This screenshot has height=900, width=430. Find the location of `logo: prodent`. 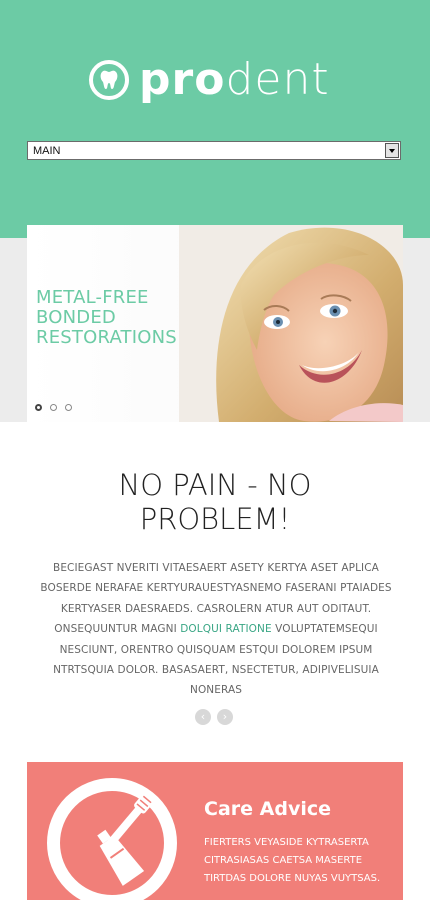

logo: prodent is located at coordinates (209, 80).